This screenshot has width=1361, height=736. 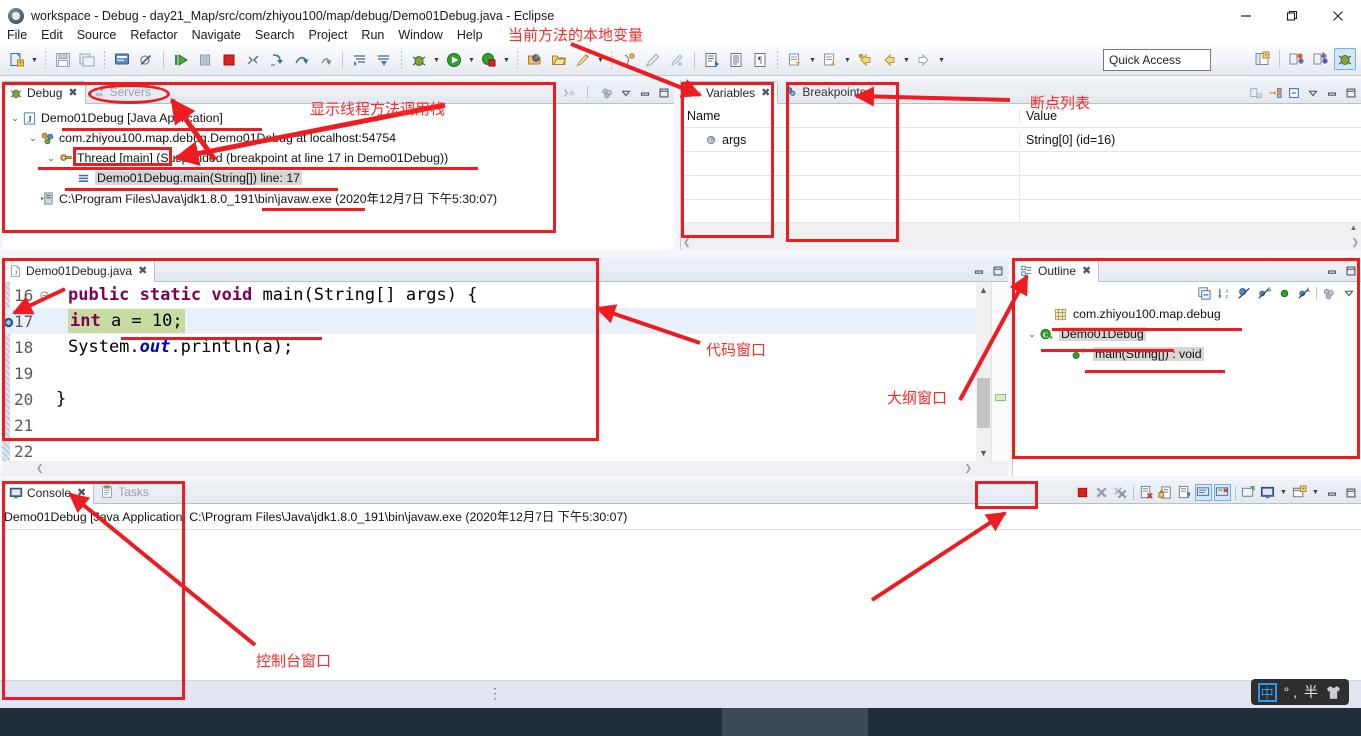 I want to click on skip-breakpoints-icon, so click(x=146, y=60).